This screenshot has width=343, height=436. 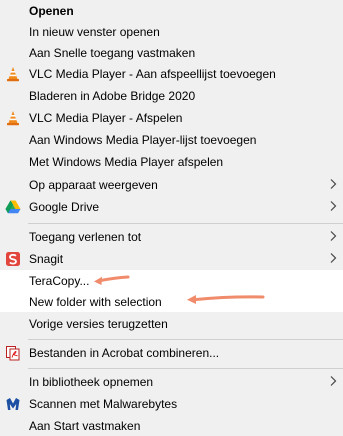 What do you see at coordinates (13, 353) in the screenshot?
I see `acrobat-combine-icon` at bounding box center [13, 353].